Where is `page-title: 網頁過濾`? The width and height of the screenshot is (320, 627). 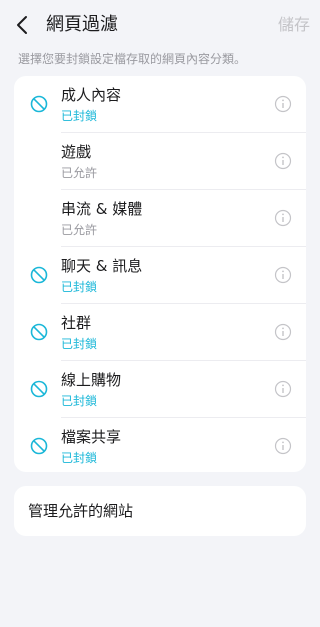 page-title: 網頁過濾 is located at coordinates (82, 24).